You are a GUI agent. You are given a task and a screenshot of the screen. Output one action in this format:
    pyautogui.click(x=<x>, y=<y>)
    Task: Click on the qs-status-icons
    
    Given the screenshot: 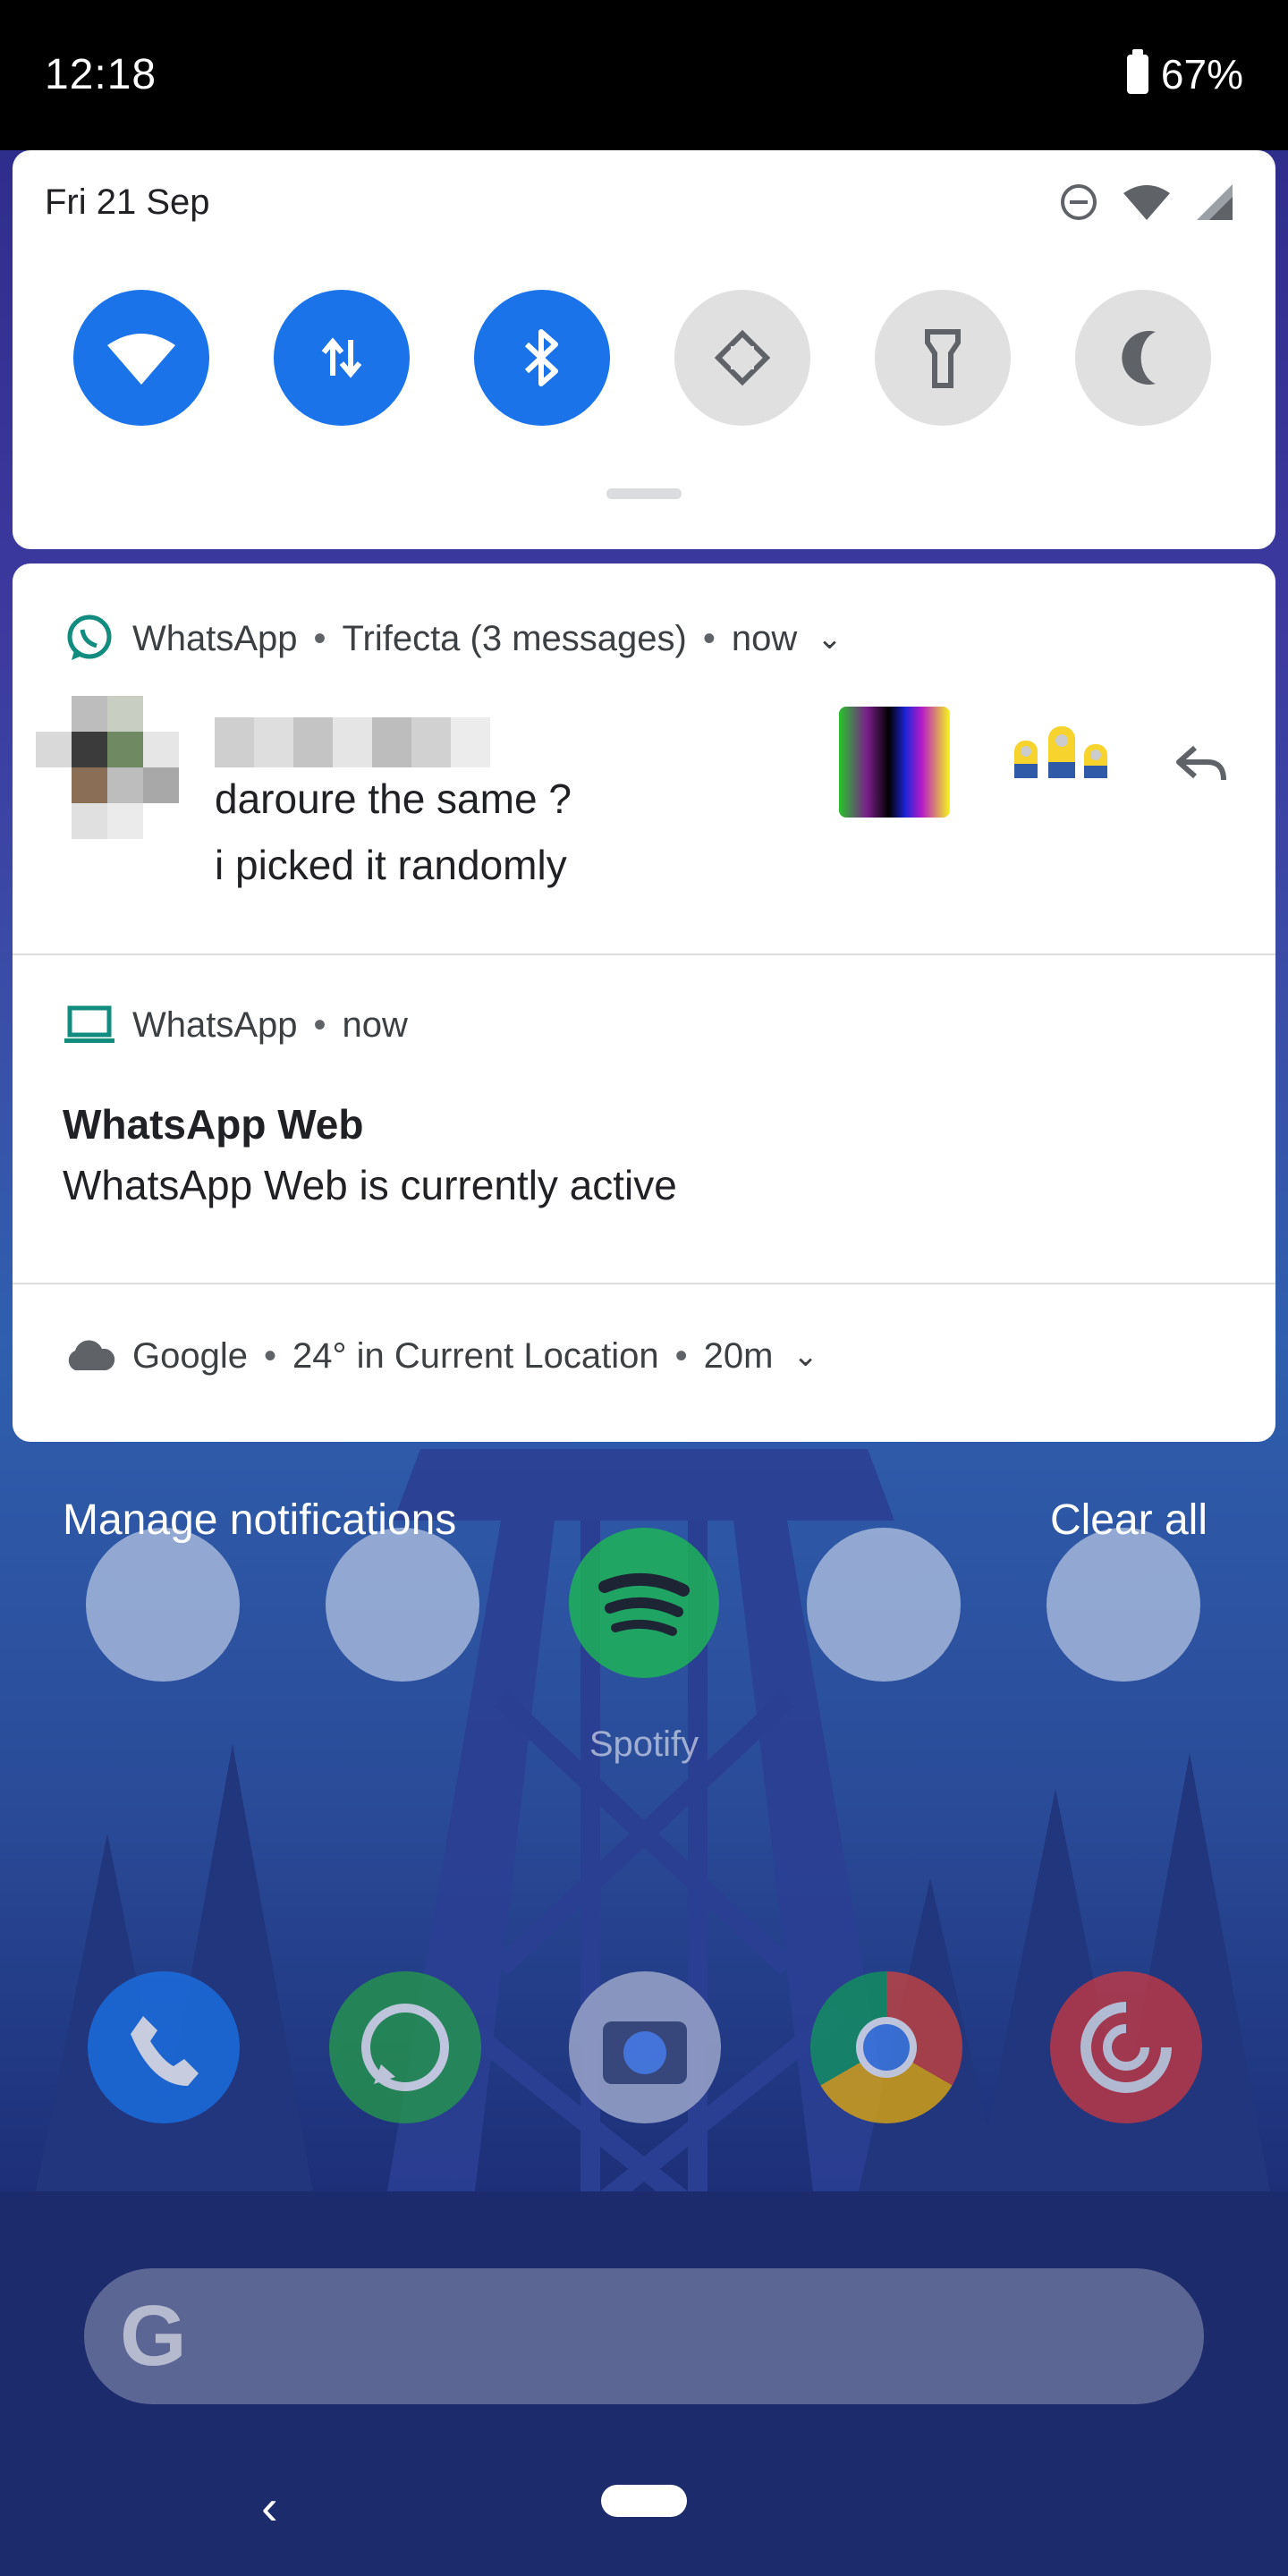 What is the action you would take?
    pyautogui.click(x=1146, y=202)
    